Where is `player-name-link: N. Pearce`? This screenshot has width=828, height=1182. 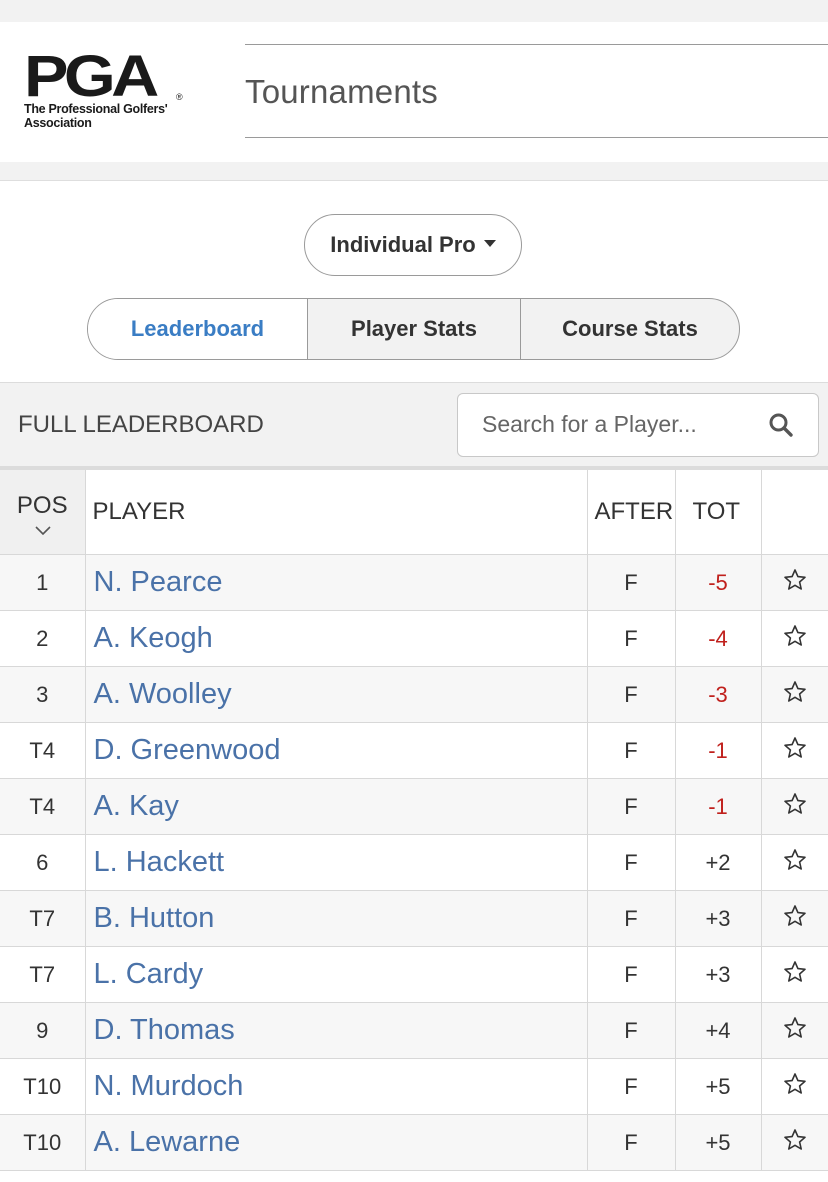 player-name-link: N. Pearce is located at coordinates (336, 582).